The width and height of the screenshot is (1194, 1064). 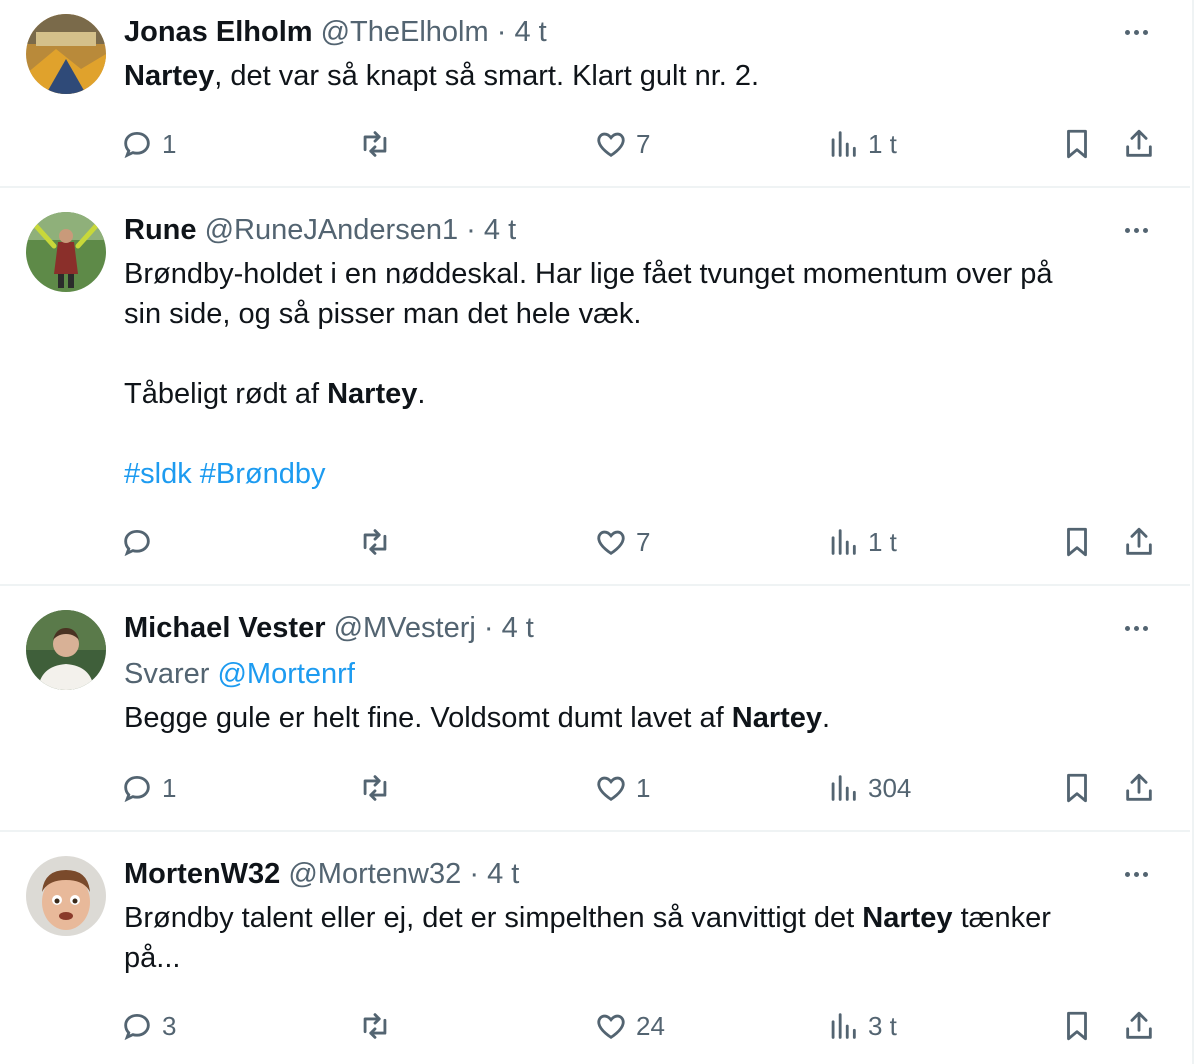 I want to click on reply-button: 3, so click(x=148, y=1026).